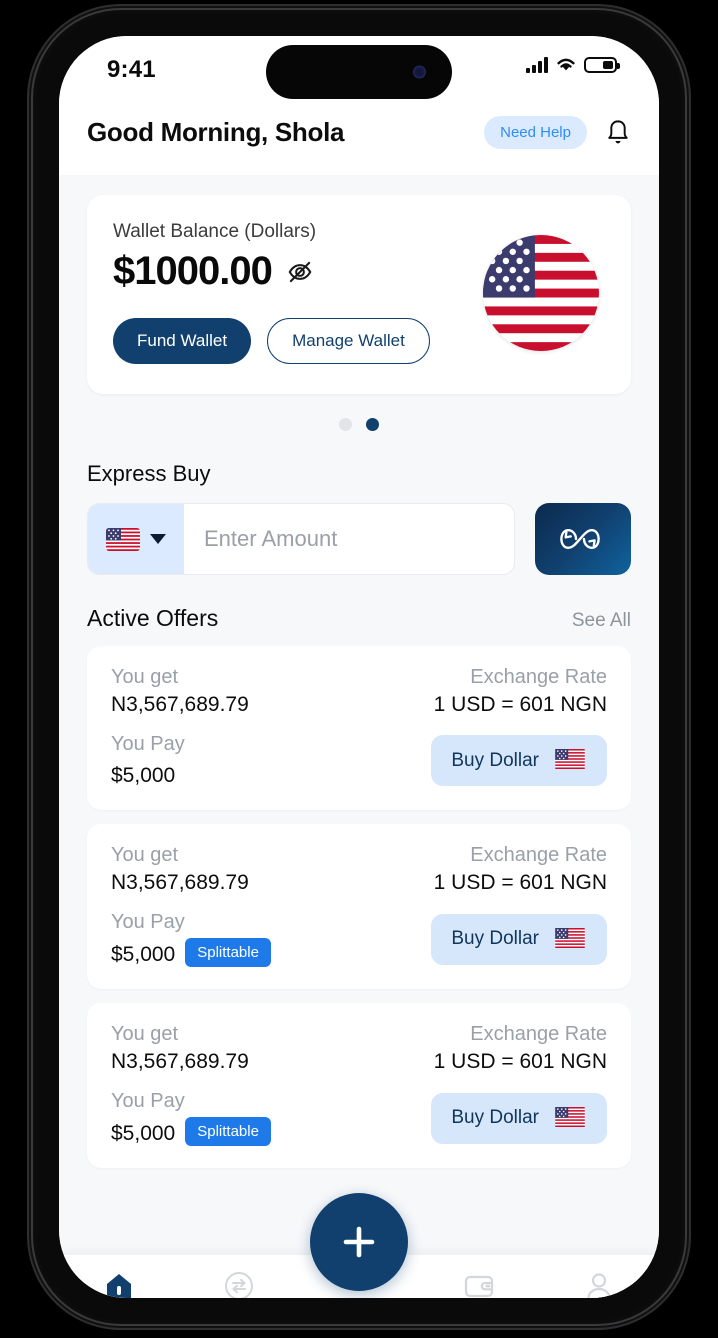 Image resolution: width=718 pixels, height=1338 pixels. I want to click on offer-you-pay: You Pay $5,000, so click(148, 760).